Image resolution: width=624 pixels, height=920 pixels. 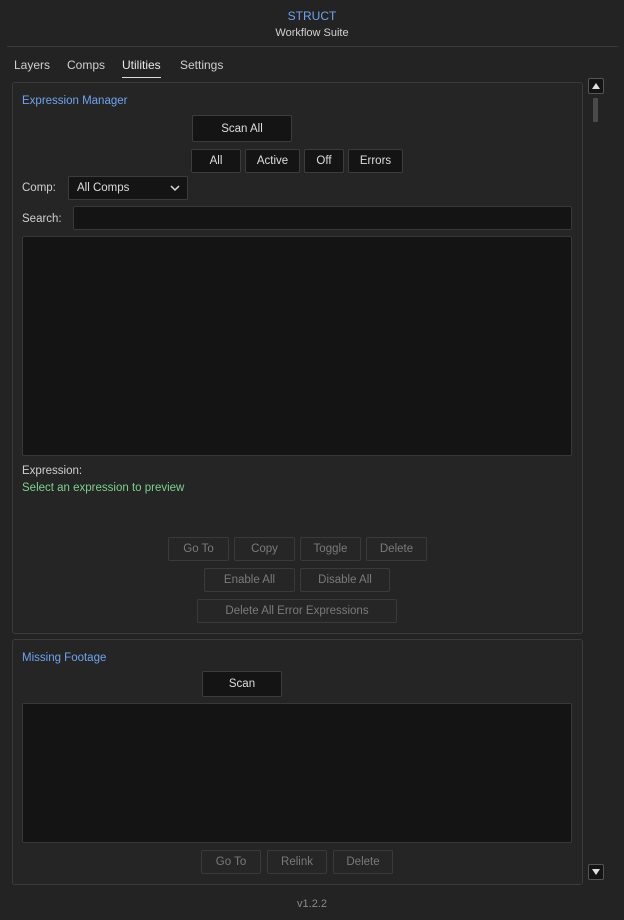 I want to click on scroll-down-button, so click(x=596, y=872).